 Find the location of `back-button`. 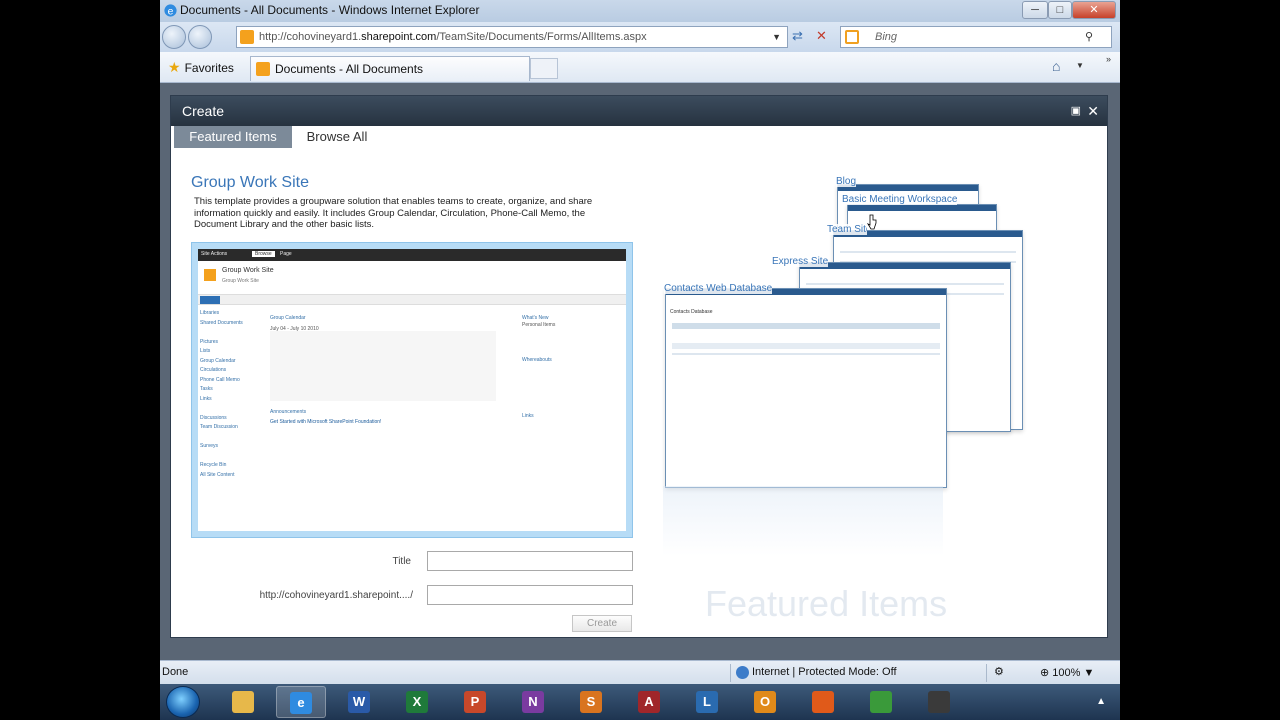

back-button is located at coordinates (174, 37).